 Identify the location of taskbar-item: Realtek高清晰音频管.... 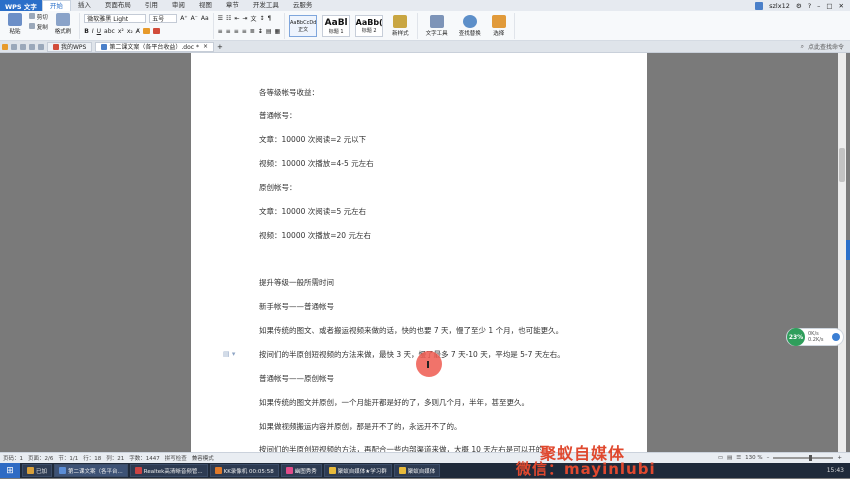
(168, 470).